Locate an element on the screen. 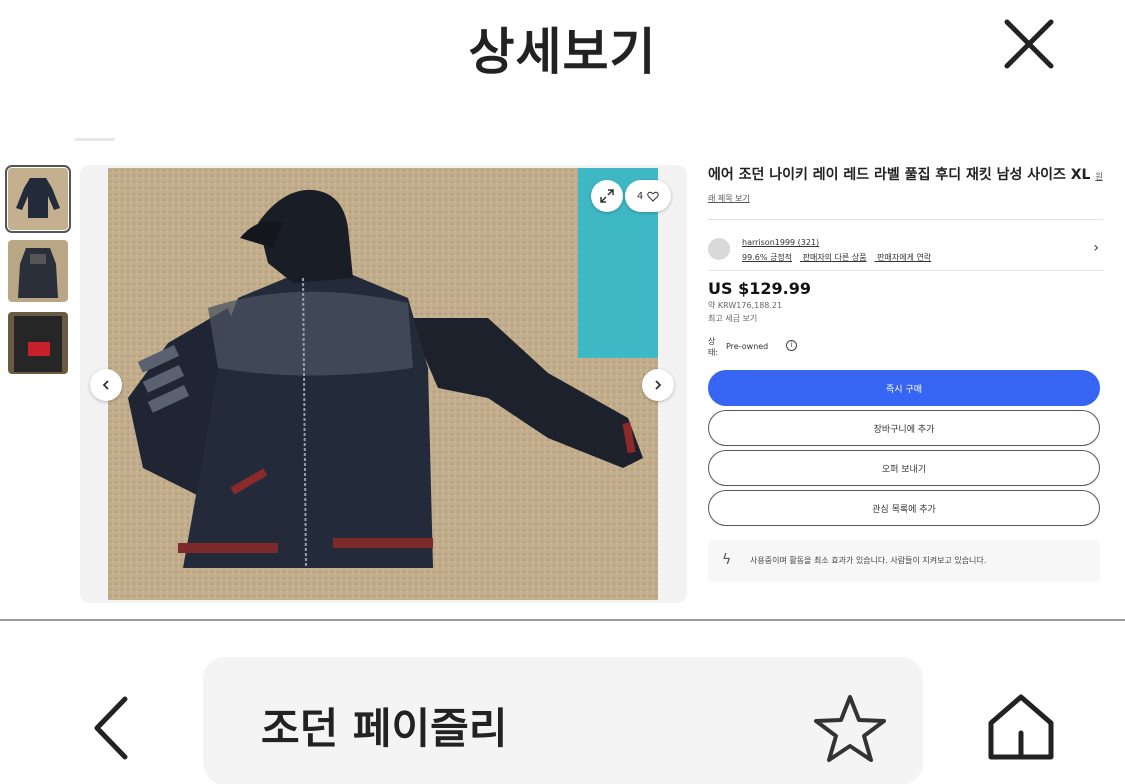 The height and width of the screenshot is (784, 1125). make-offer-button: 오퍼 보내기 is located at coordinates (904, 468).